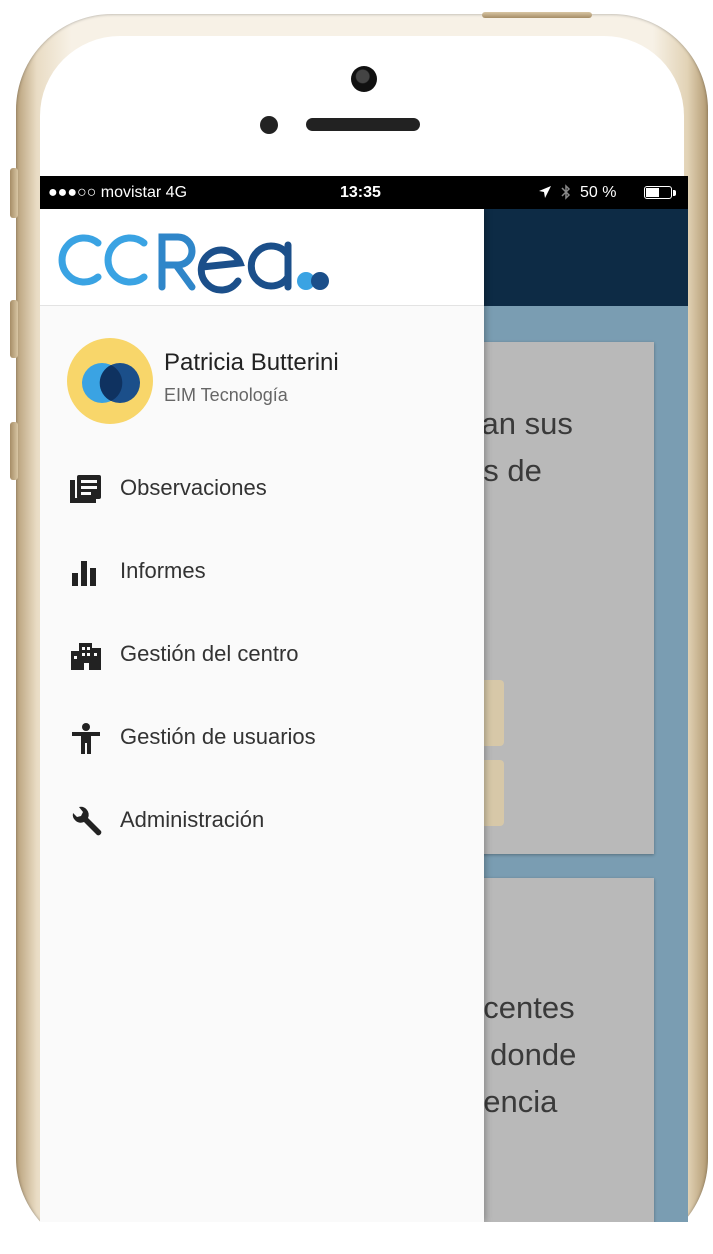 The width and height of the screenshot is (713, 1254). Describe the element at coordinates (521, 1054) in the screenshot. I see `card-text: ocentes s donde riencia` at that location.